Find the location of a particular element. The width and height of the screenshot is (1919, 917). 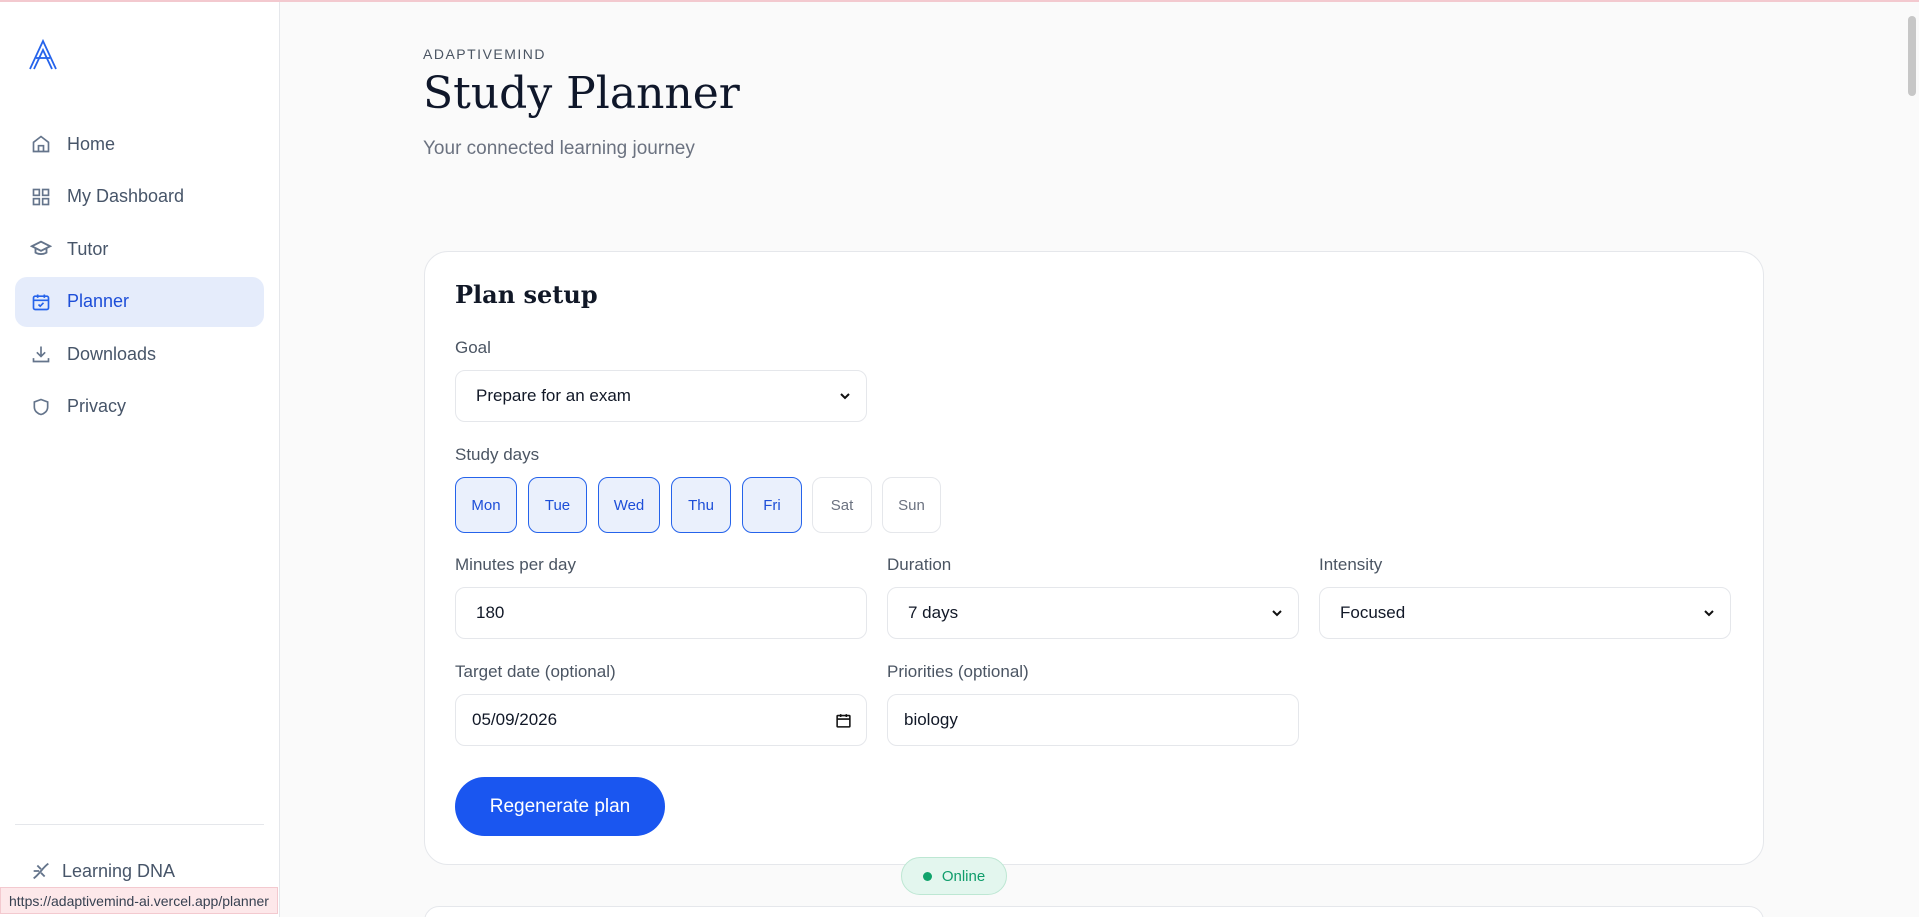

minutes-value: 180 is located at coordinates (490, 612).